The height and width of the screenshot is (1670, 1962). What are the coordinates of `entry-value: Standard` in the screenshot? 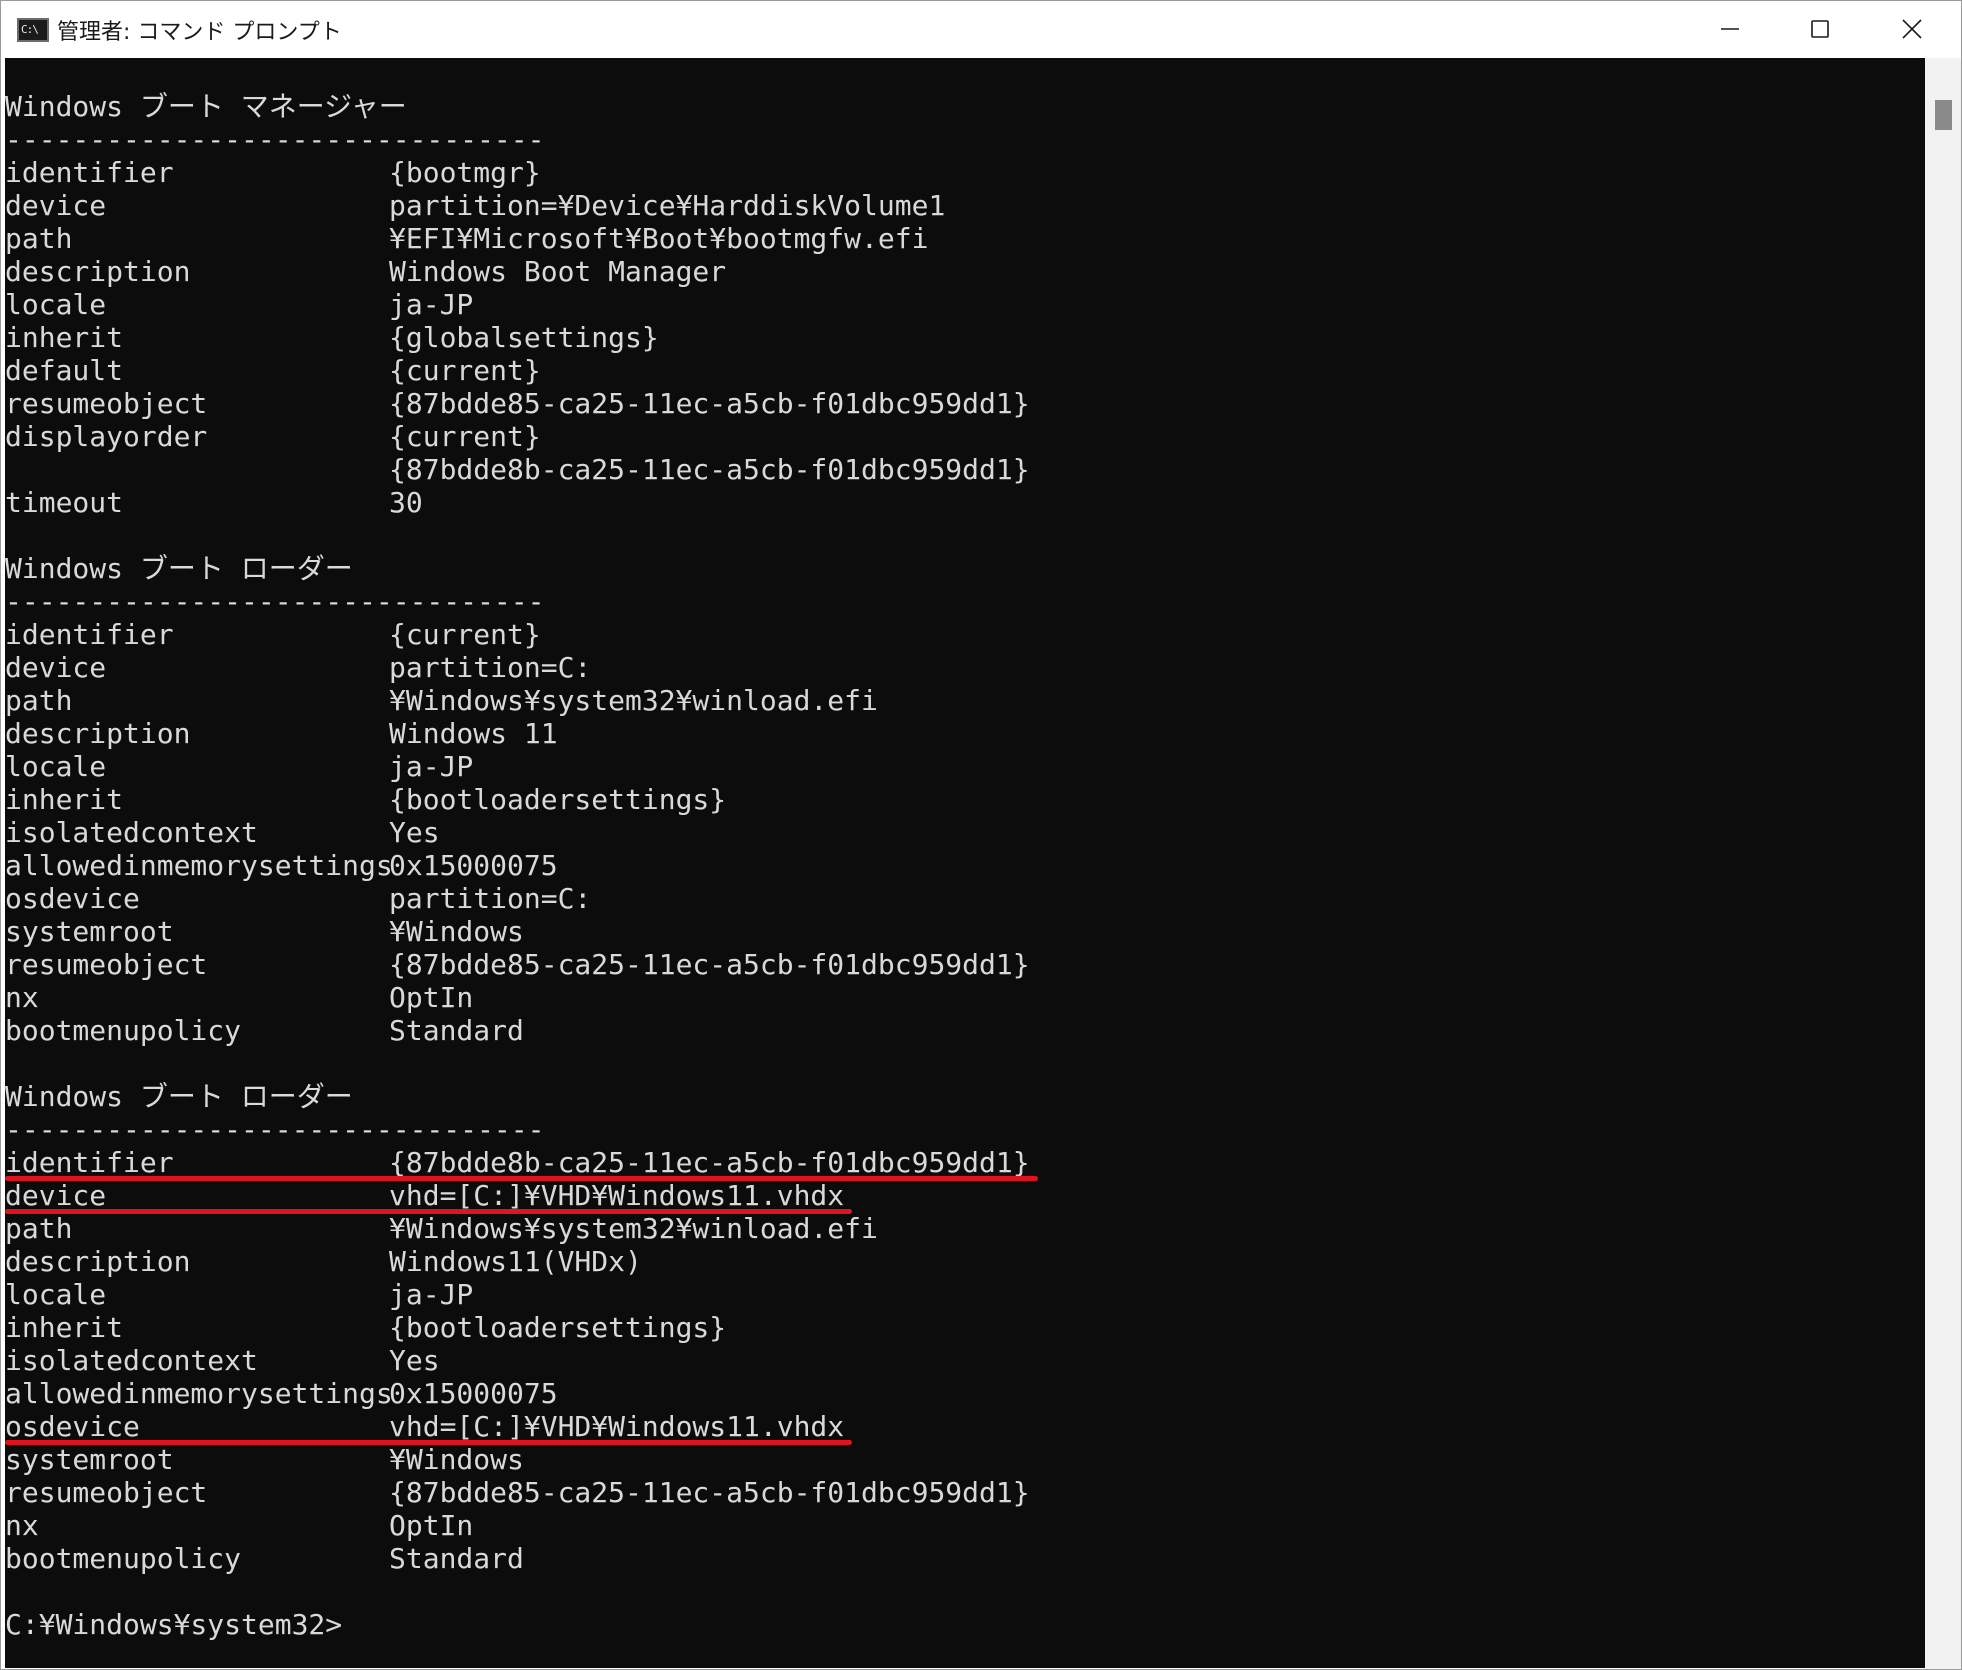 It's located at (456, 1558).